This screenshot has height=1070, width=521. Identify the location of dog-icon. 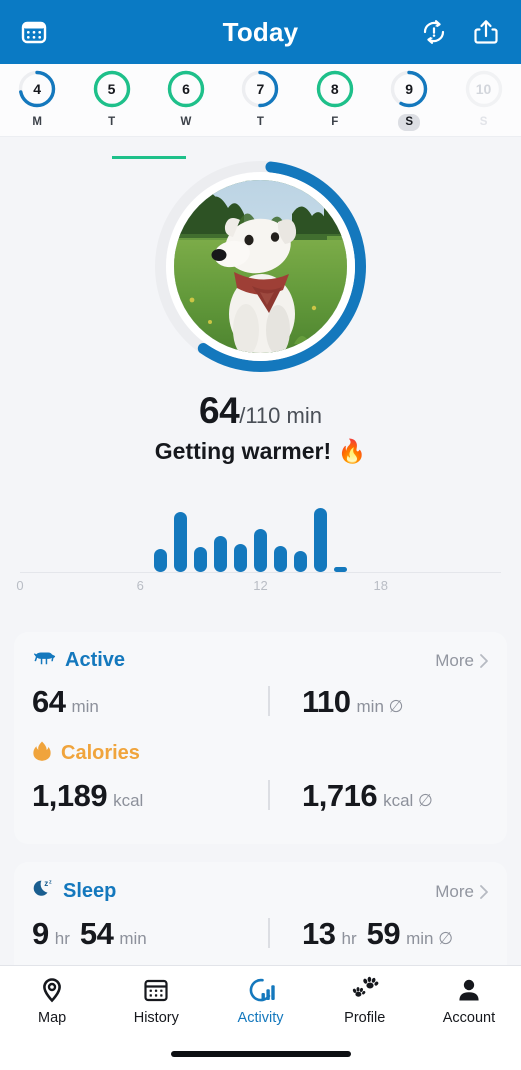
(44, 660).